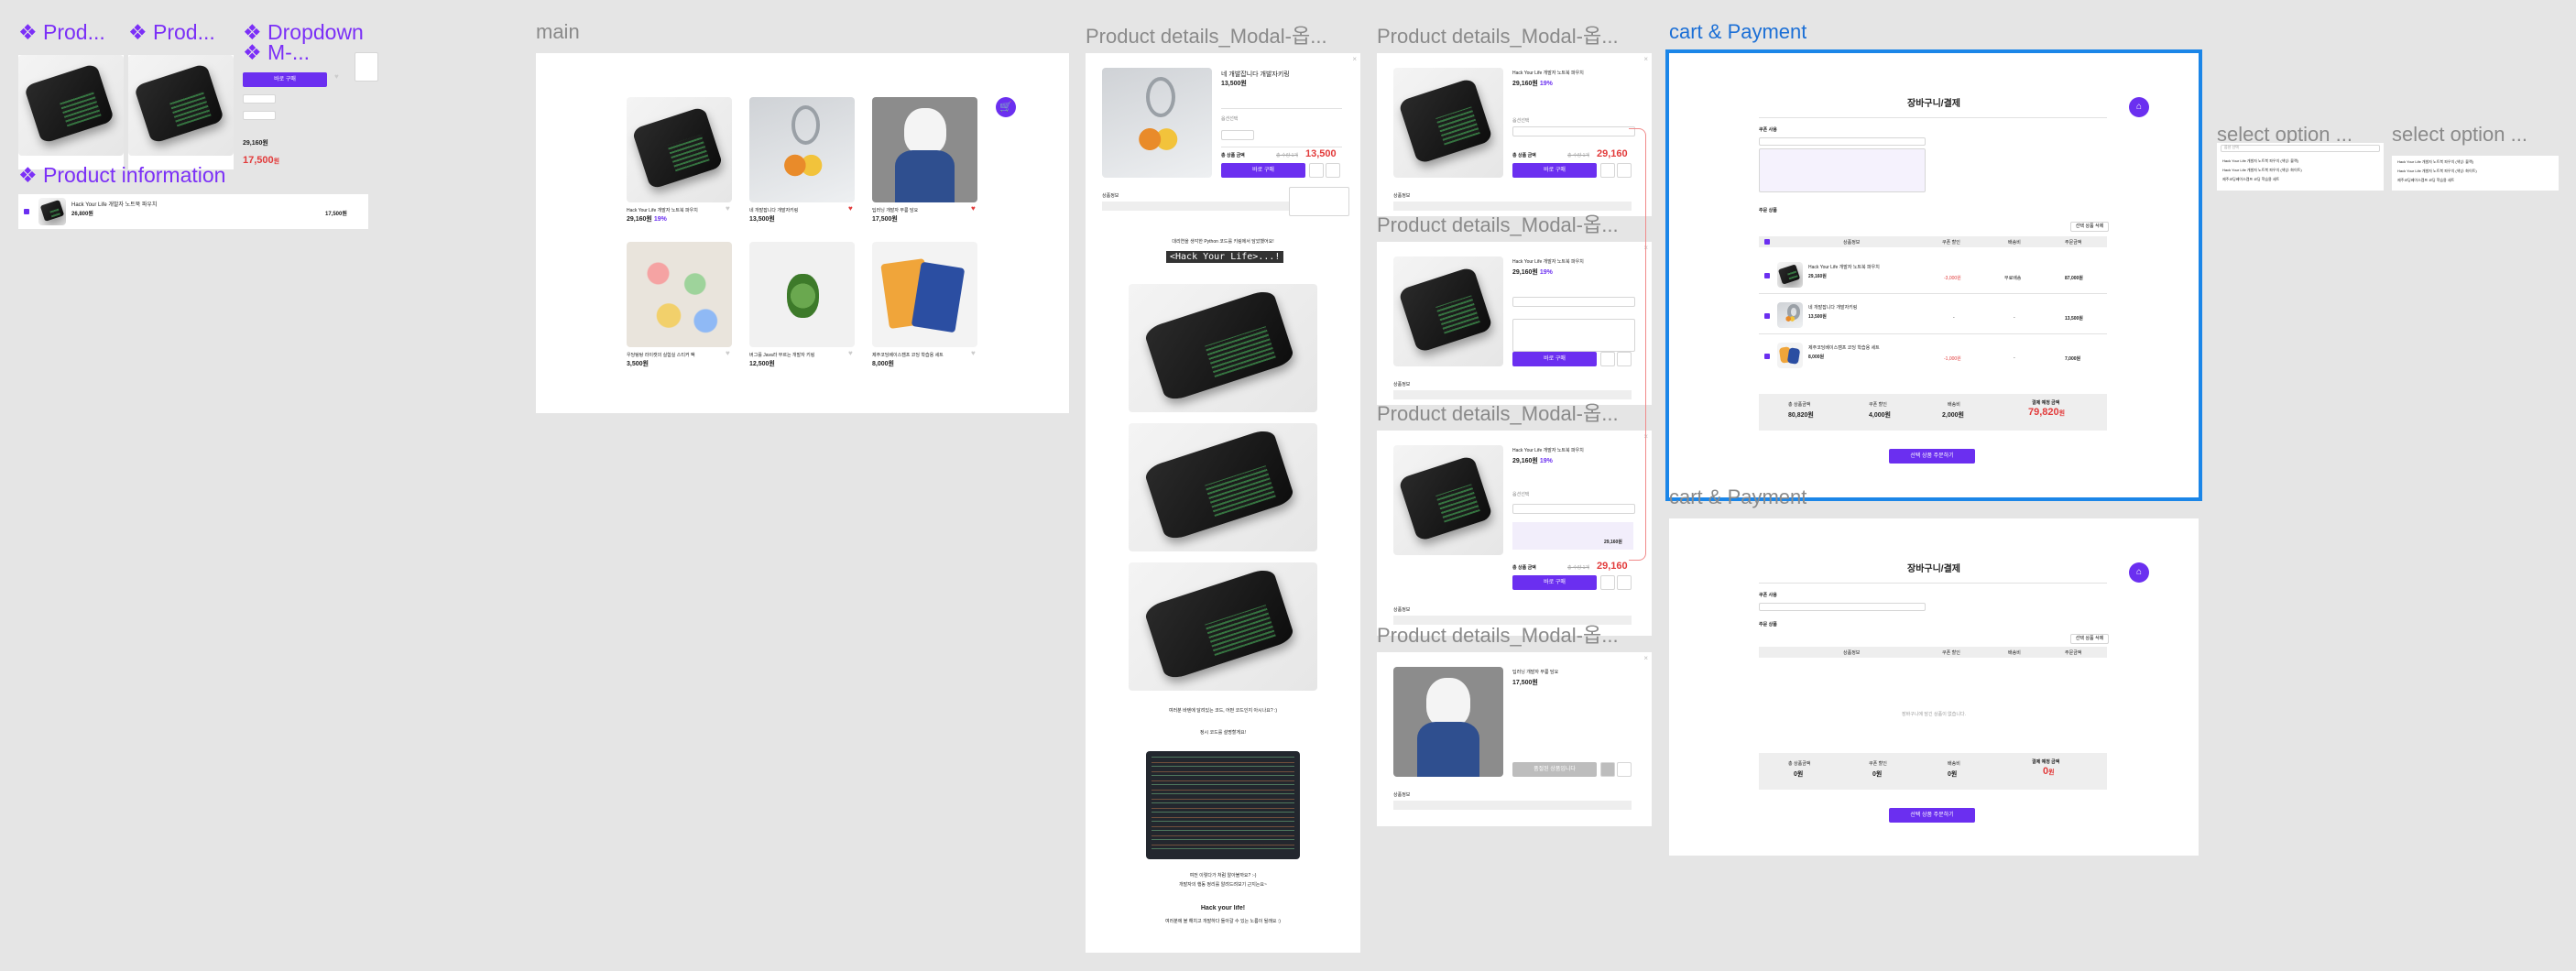 The image size is (2576, 971). Describe the element at coordinates (1321, 153) in the screenshot. I see `total-price: 13,500` at that location.